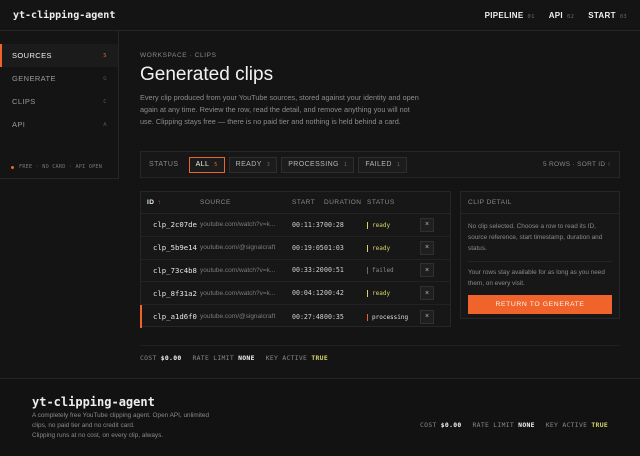 This screenshot has height=456, width=640. I want to click on clip-start: 00:27:48, so click(308, 316).